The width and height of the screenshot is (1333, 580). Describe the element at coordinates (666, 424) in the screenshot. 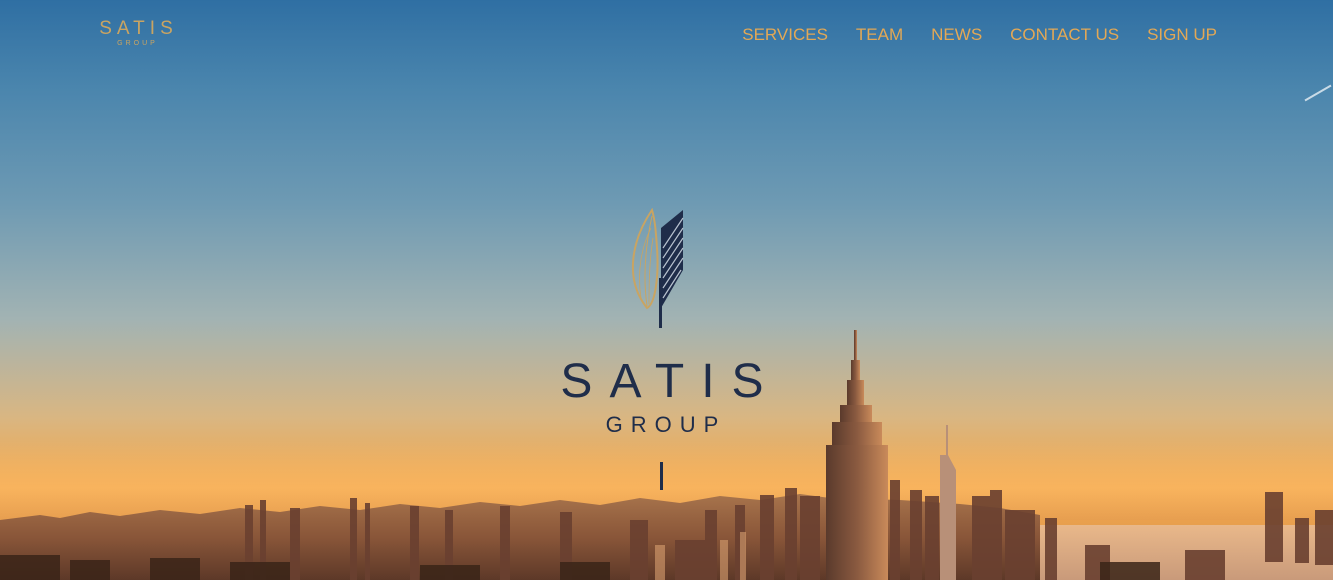

I see `hero-logo-subtitle: GROUP` at that location.